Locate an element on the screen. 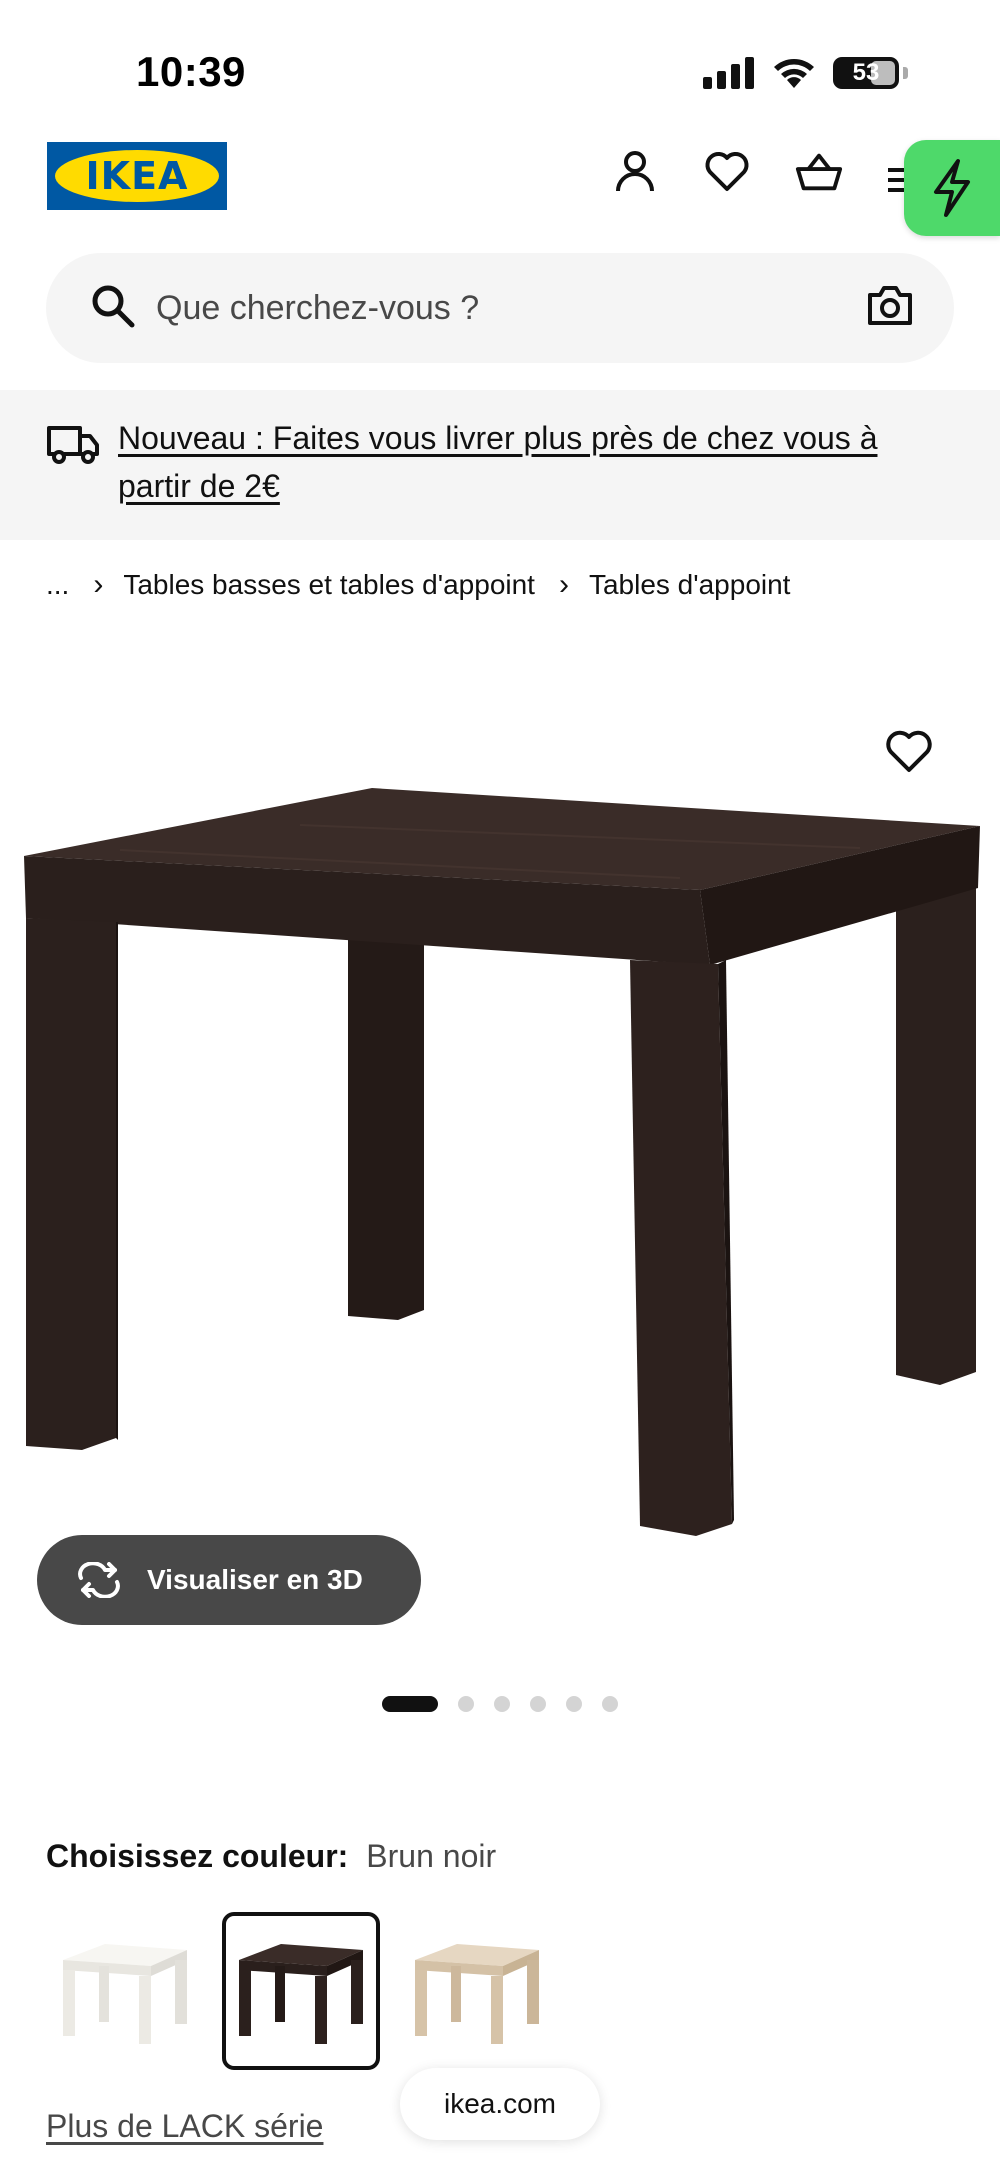  wifi-icon is located at coordinates (794, 73).